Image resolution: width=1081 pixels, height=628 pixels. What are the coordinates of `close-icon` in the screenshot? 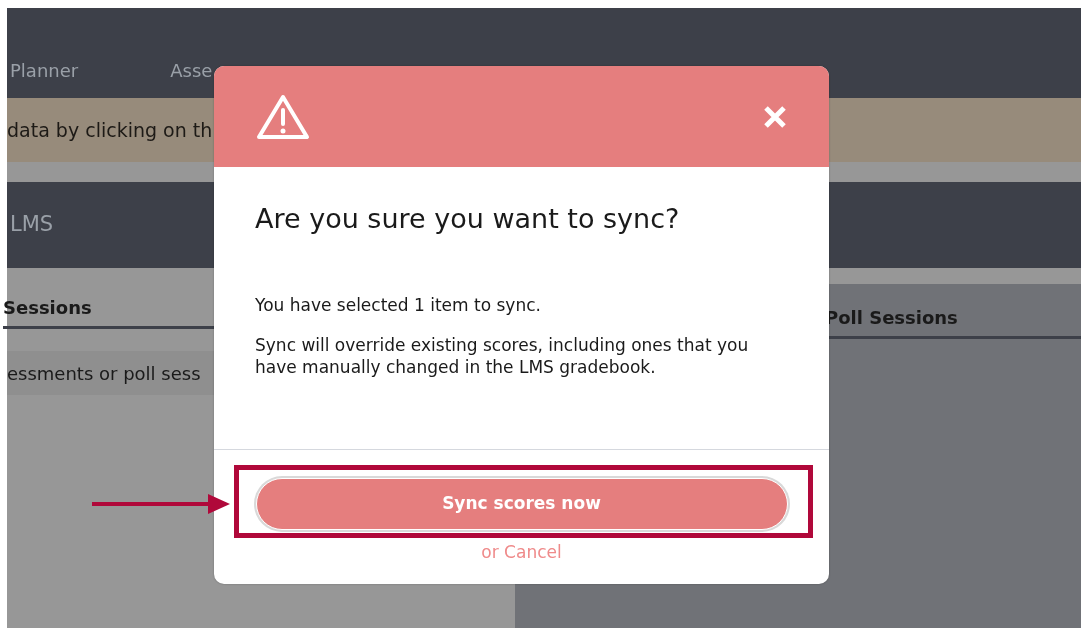 It's located at (775, 116).